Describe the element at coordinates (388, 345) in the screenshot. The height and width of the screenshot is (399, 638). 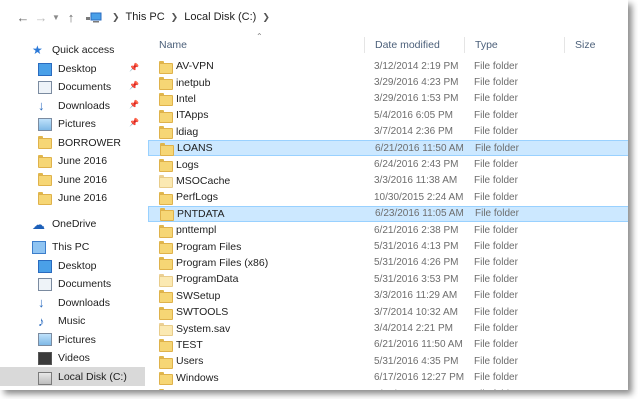
I see `table-row: TEST 6/21/2016 11:50 AM File folder` at that location.